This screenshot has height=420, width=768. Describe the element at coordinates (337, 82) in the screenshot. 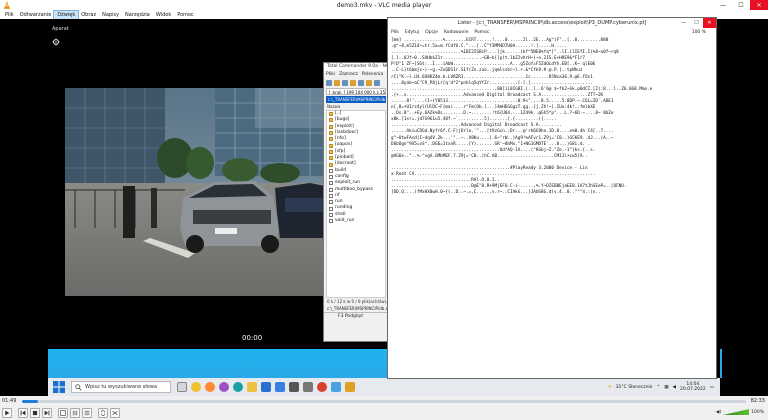

I see `list-view-icon` at that location.